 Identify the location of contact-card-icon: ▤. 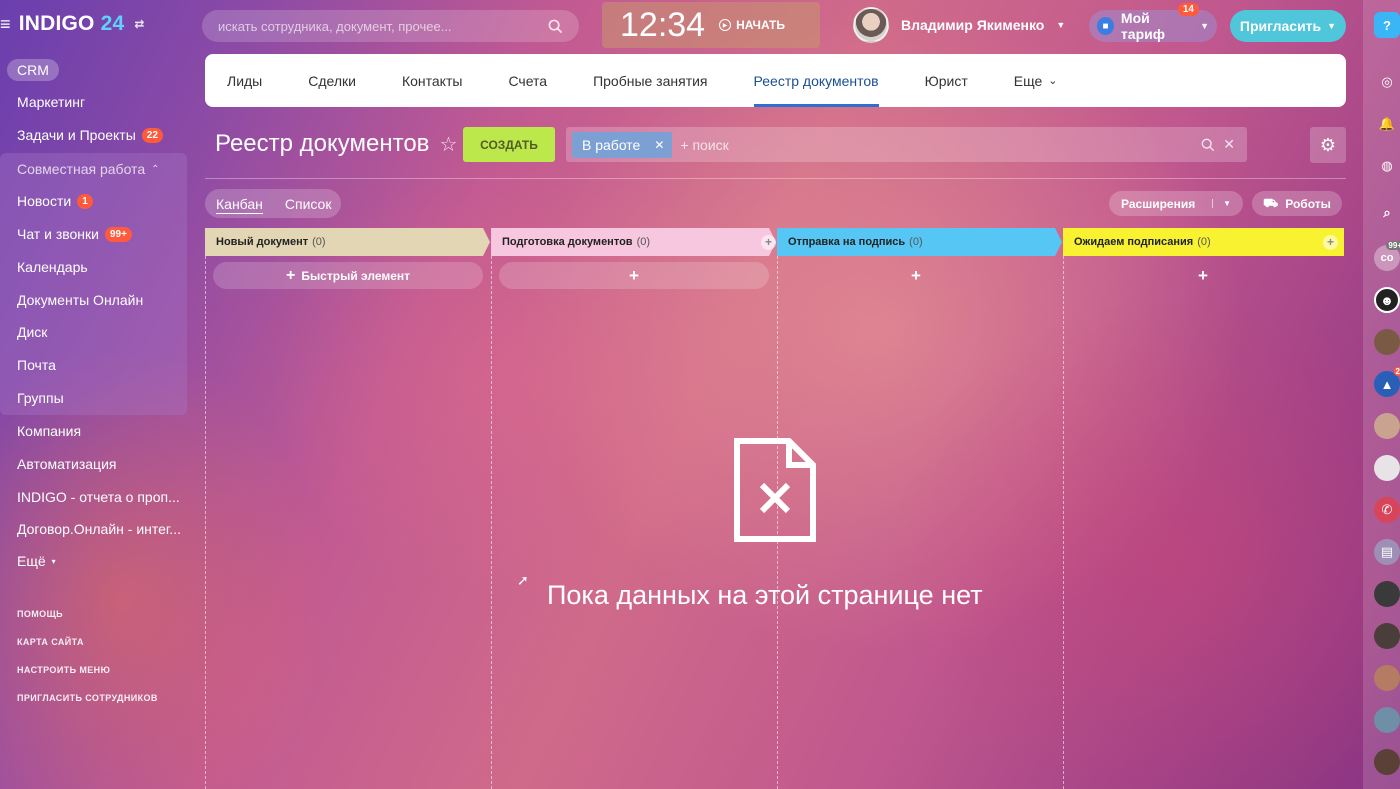
(1387, 552).